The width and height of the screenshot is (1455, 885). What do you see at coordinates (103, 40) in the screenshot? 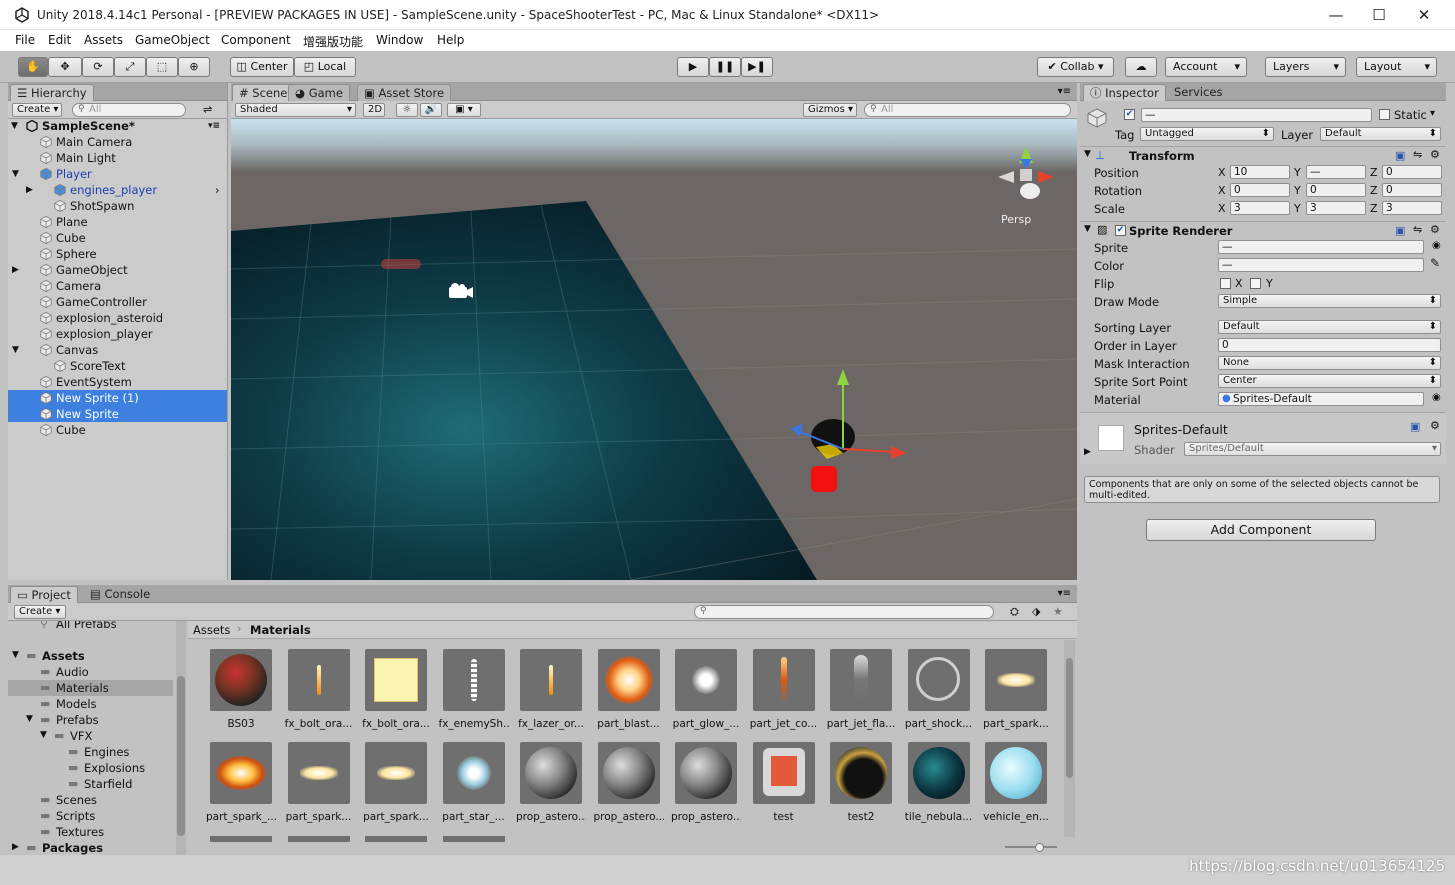
I see `menu-assets: Assets` at bounding box center [103, 40].